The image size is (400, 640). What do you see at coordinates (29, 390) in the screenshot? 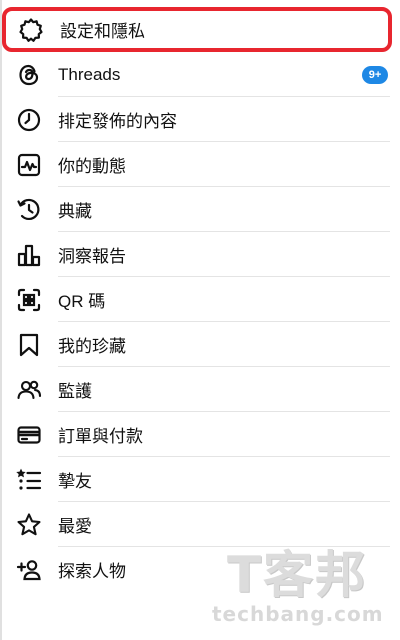
I see `supervision-icon` at bounding box center [29, 390].